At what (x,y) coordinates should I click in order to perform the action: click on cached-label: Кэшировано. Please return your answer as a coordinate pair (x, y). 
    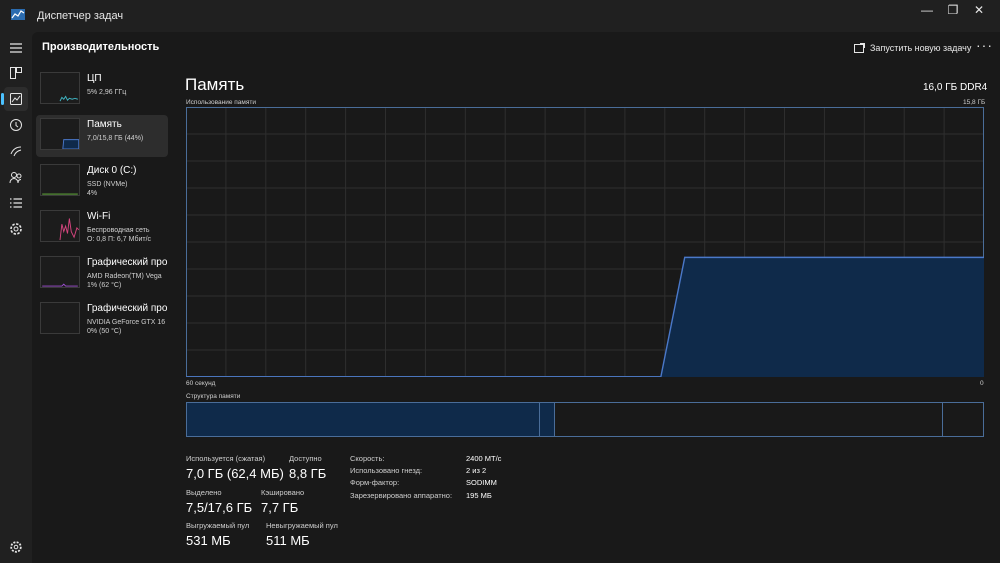
    Looking at the image, I should click on (283, 492).